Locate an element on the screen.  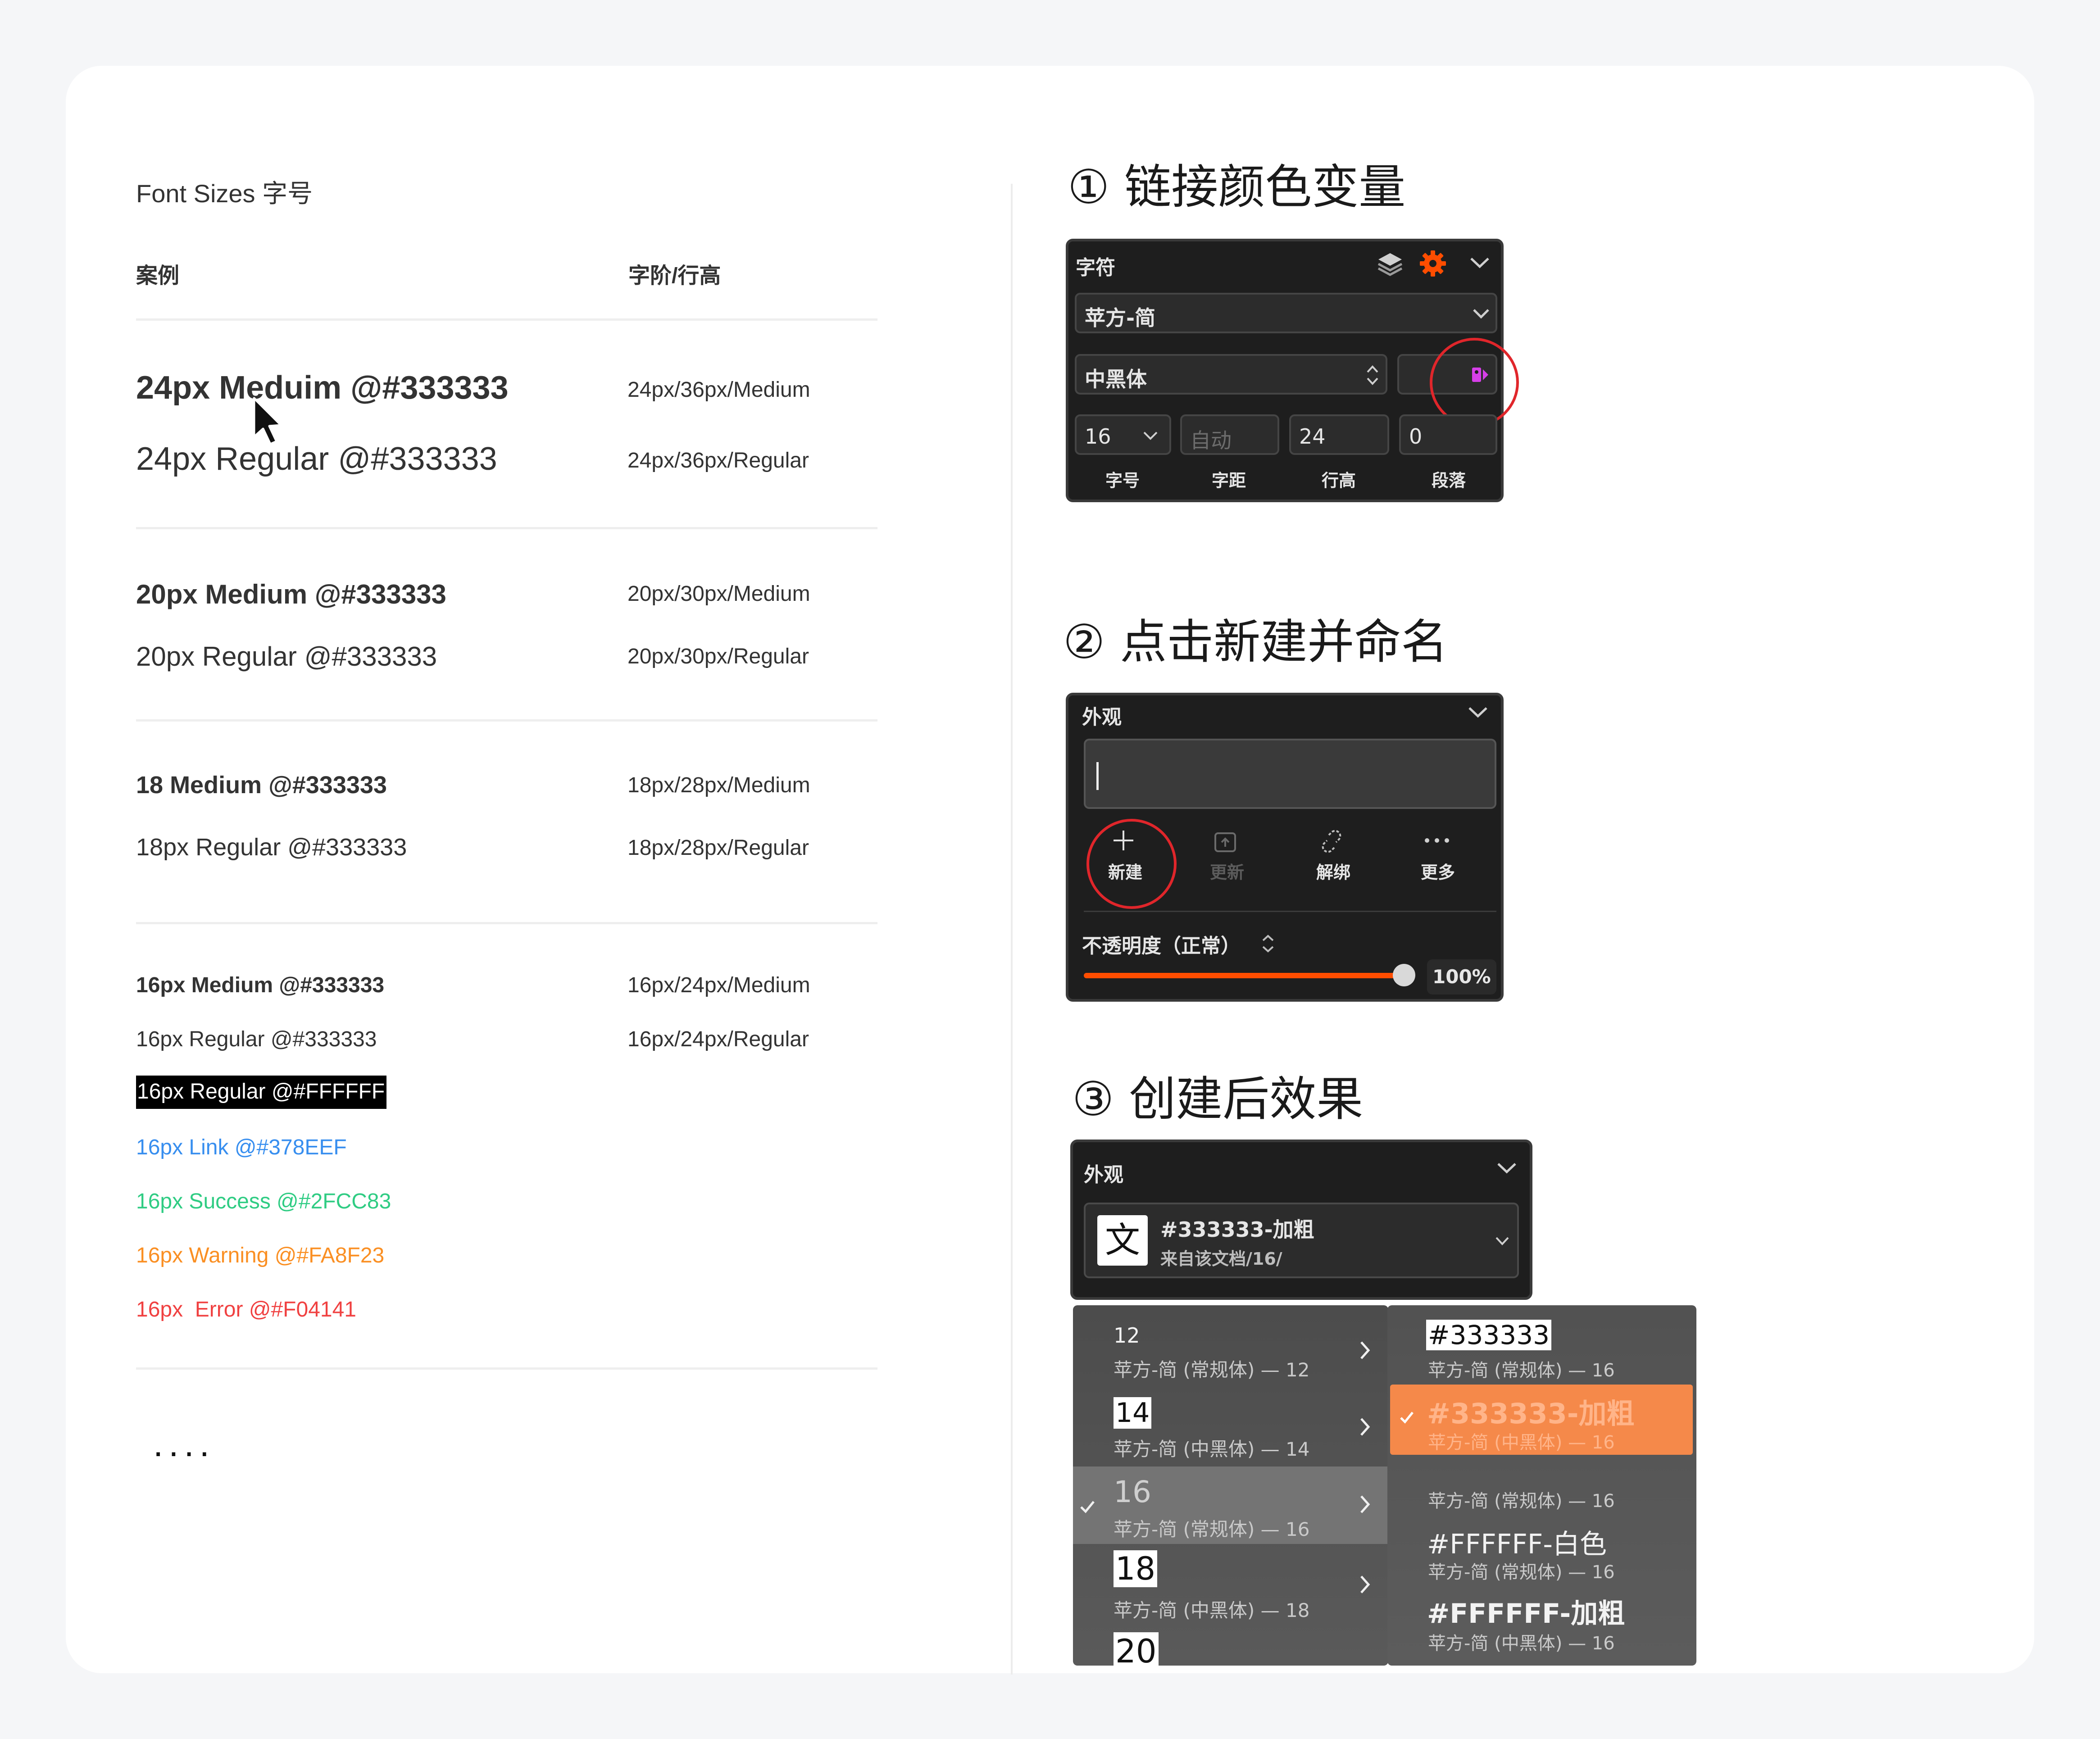
paragraph-spacing-value: 0 is located at coordinates (1416, 436).